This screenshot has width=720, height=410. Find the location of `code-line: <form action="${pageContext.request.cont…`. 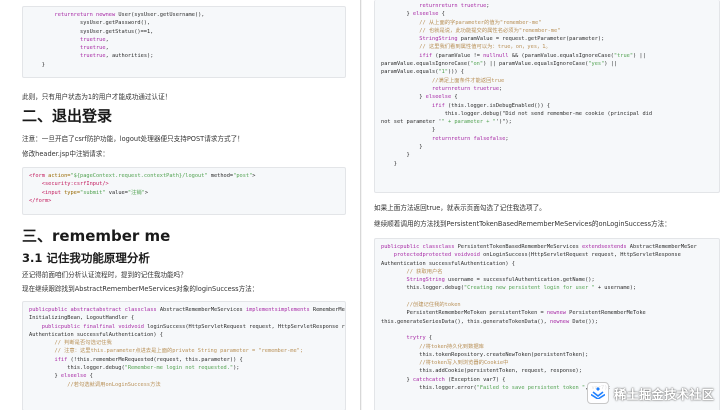

code-line: <form action="${pageContext.request.cont… is located at coordinates (142, 176).